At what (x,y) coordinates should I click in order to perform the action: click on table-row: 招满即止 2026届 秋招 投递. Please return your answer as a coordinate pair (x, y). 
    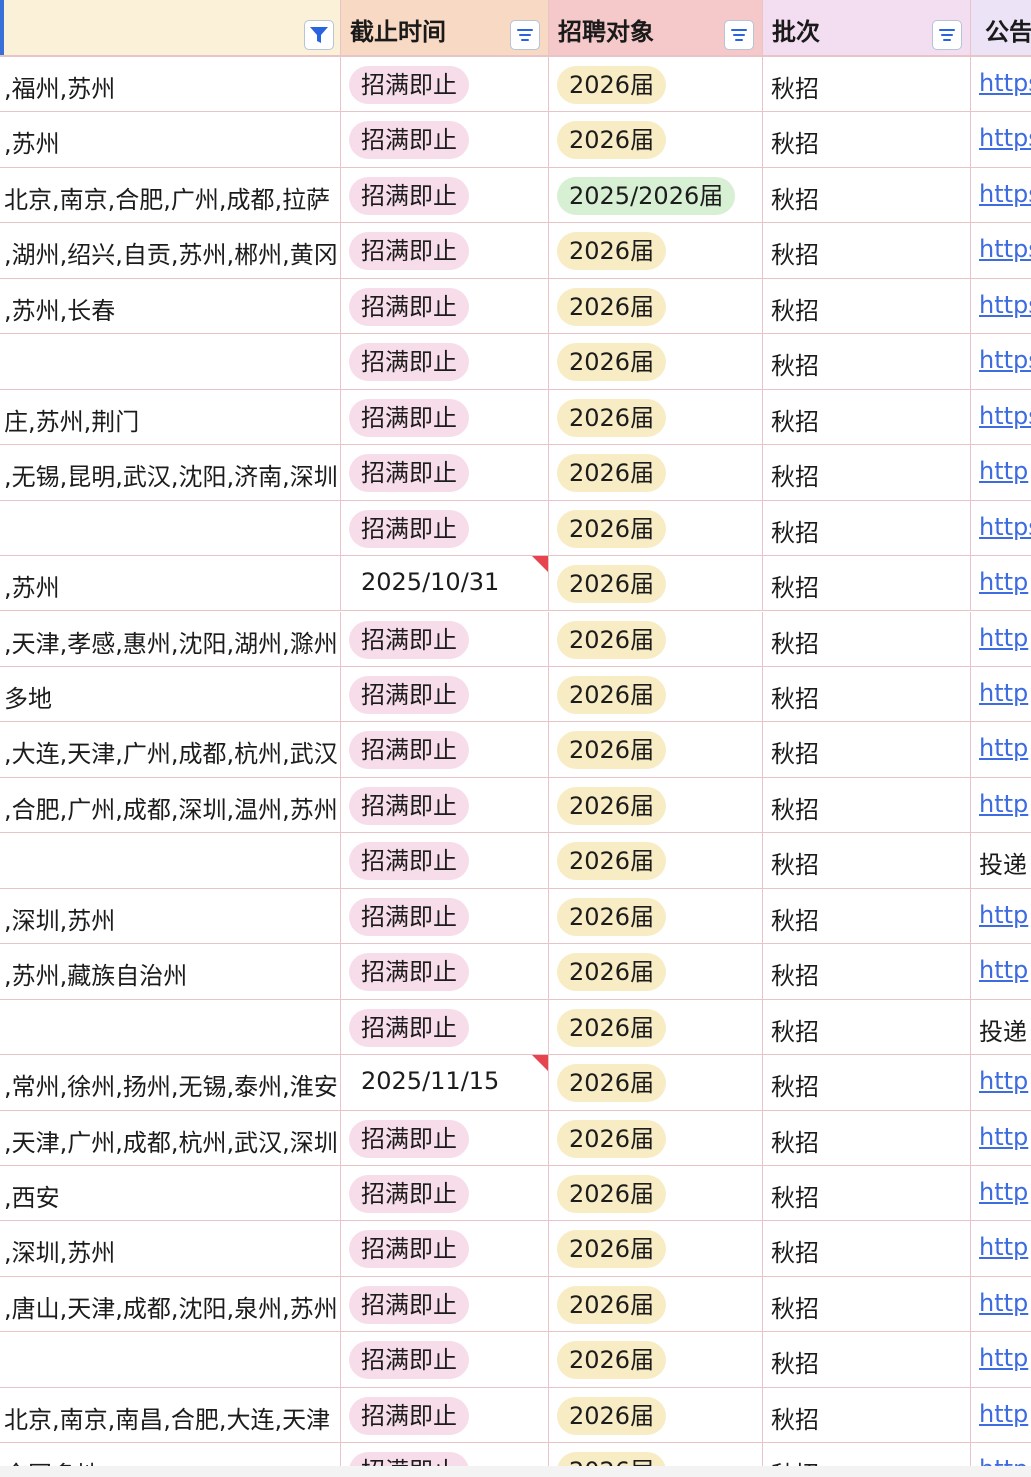
    Looking at the image, I should click on (515, 1027).